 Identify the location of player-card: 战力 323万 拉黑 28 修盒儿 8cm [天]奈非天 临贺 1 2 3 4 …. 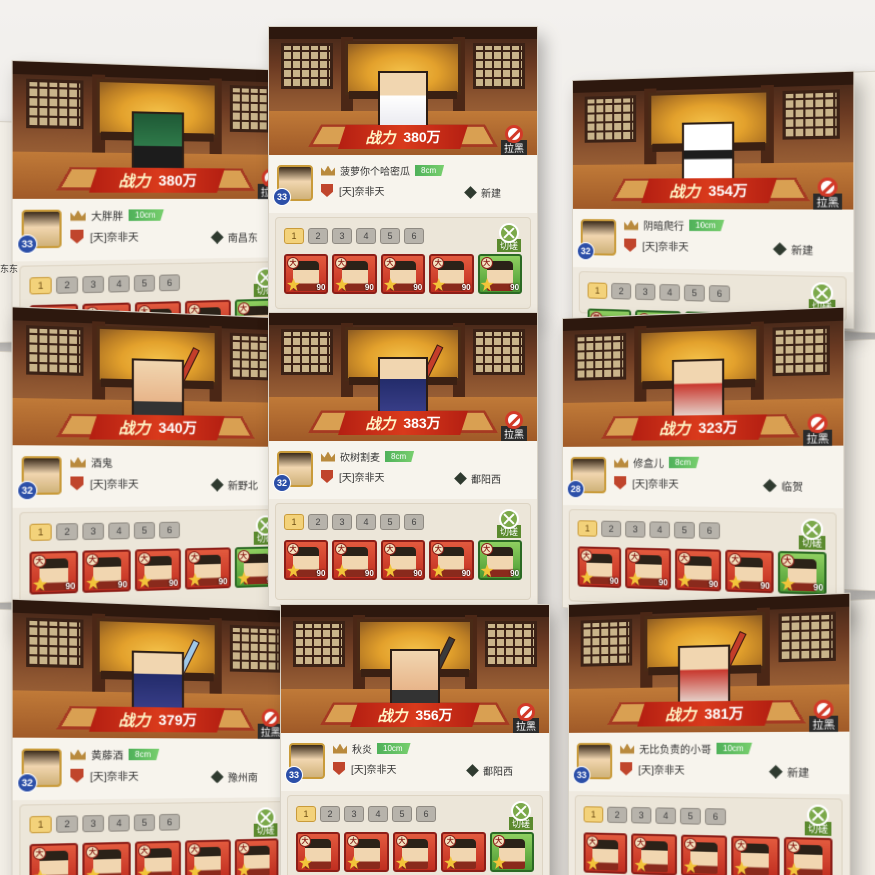
(703, 463).